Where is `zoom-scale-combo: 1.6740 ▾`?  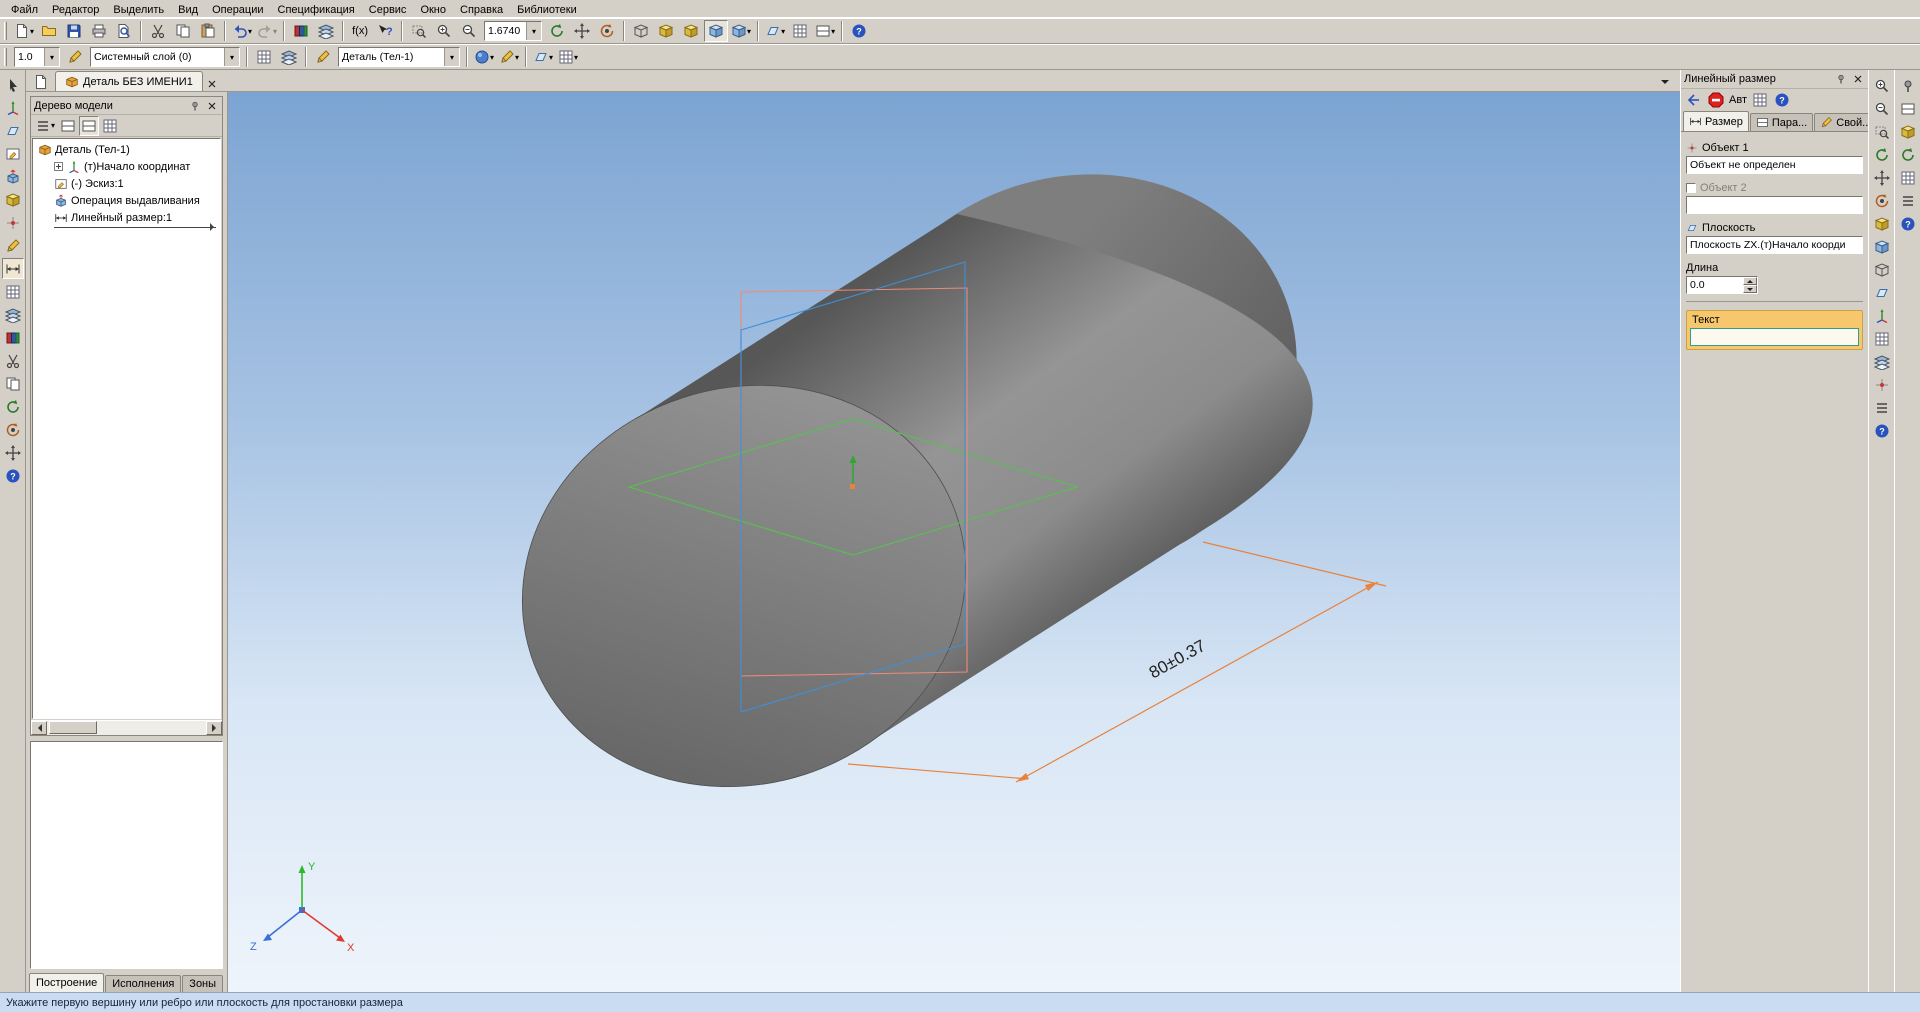 zoom-scale-combo: 1.6740 ▾ is located at coordinates (513, 31).